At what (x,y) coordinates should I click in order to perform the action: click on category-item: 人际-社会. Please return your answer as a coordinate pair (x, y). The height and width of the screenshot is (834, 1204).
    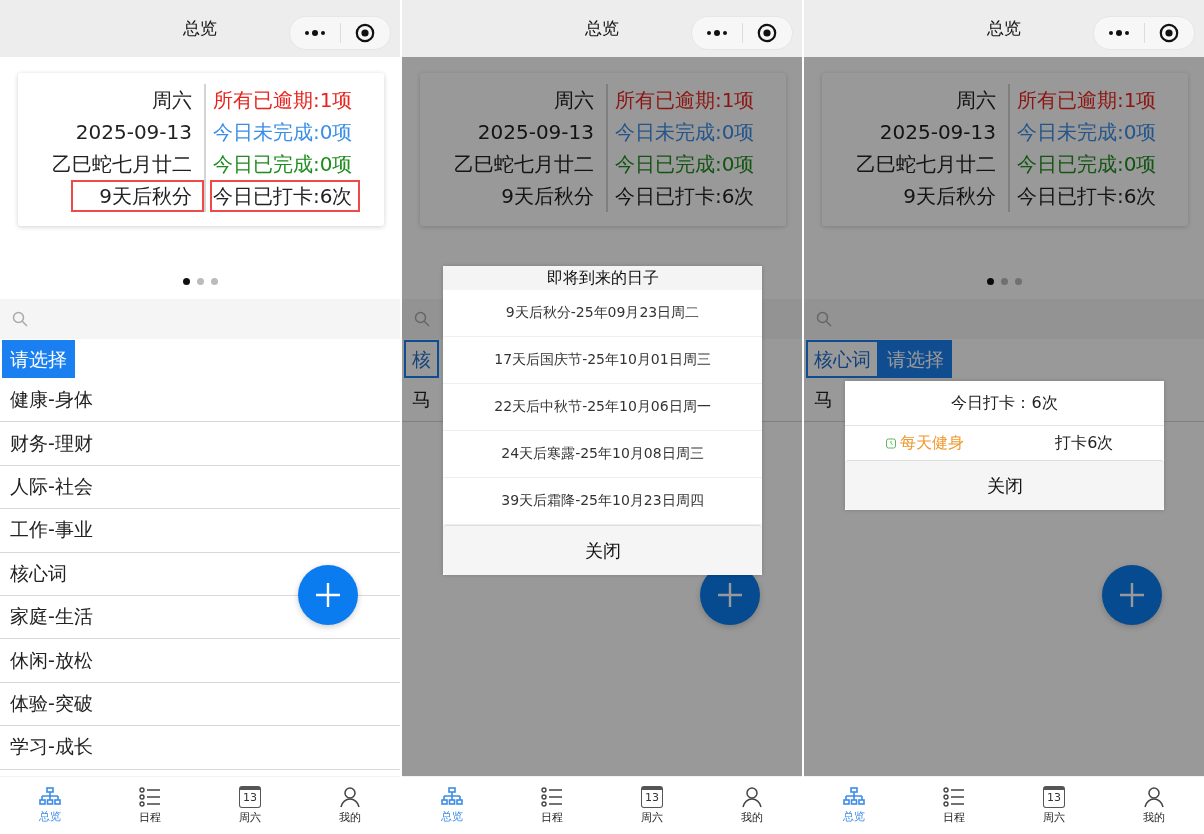
    Looking at the image, I should click on (200, 487).